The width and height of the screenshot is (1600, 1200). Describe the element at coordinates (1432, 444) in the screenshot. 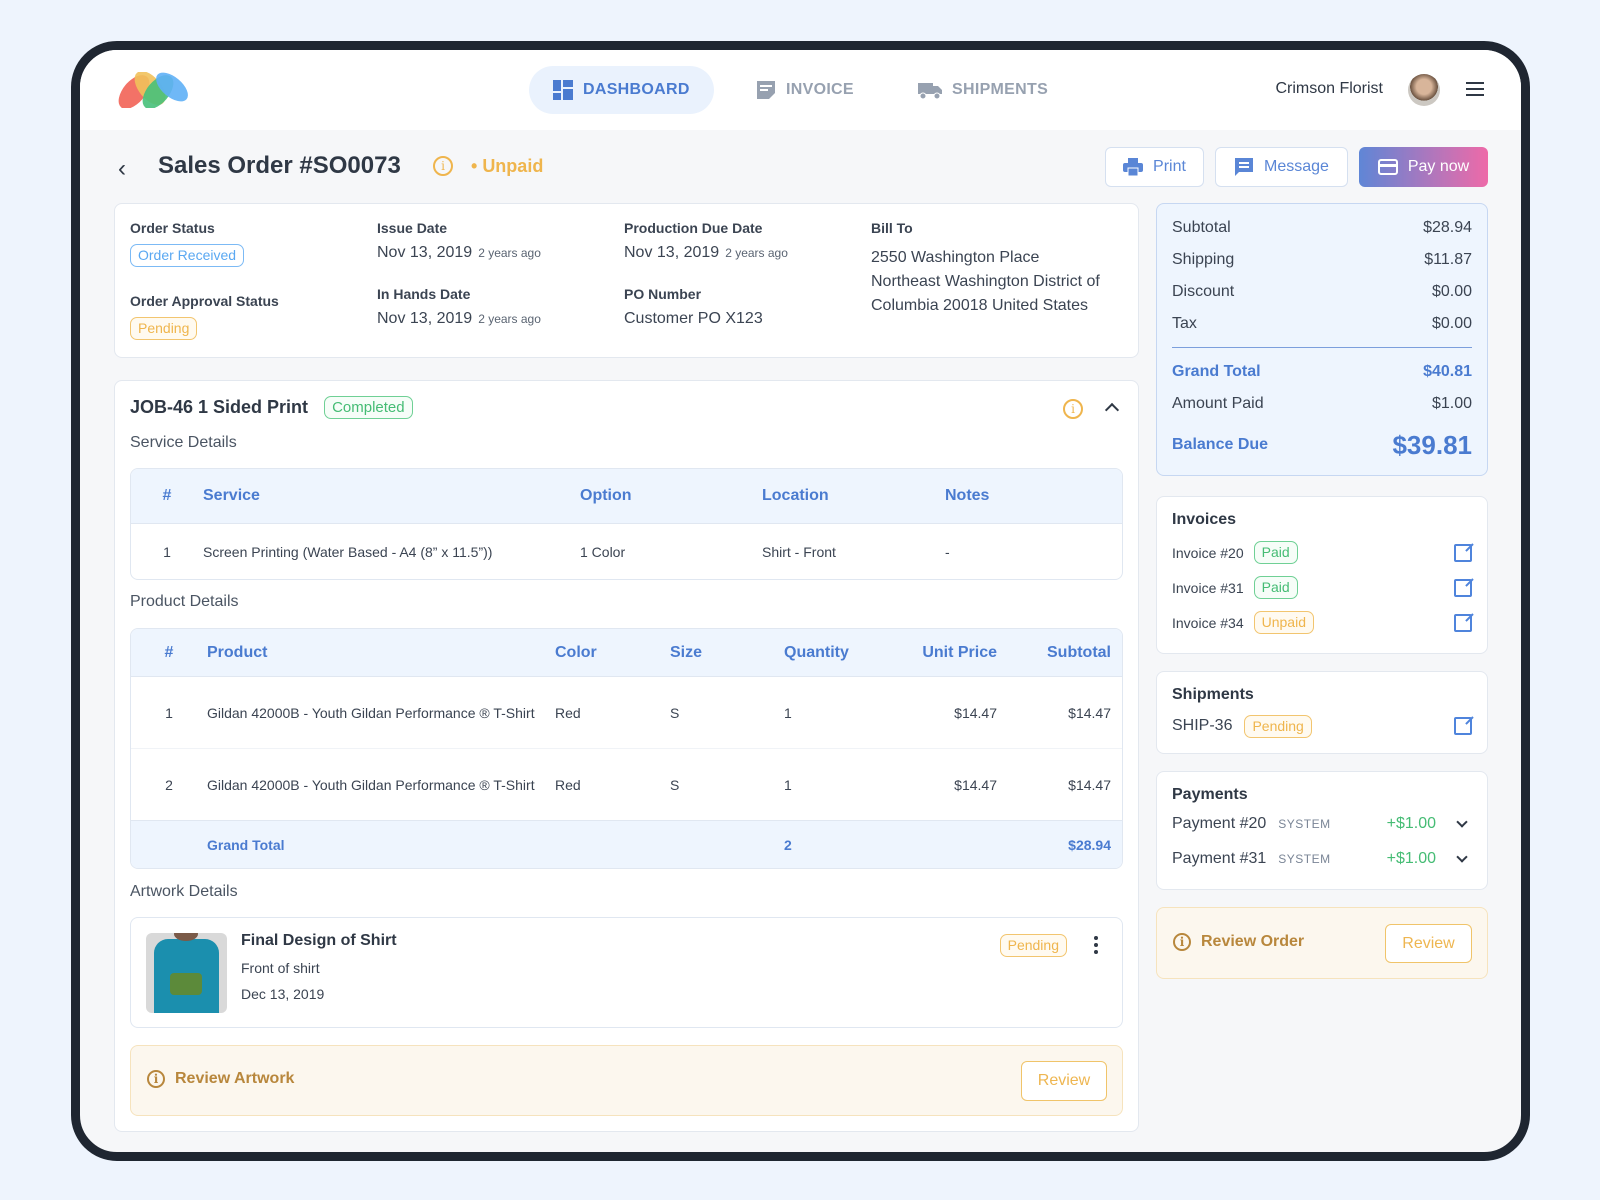

I see `balance-due-value: $39.81` at that location.